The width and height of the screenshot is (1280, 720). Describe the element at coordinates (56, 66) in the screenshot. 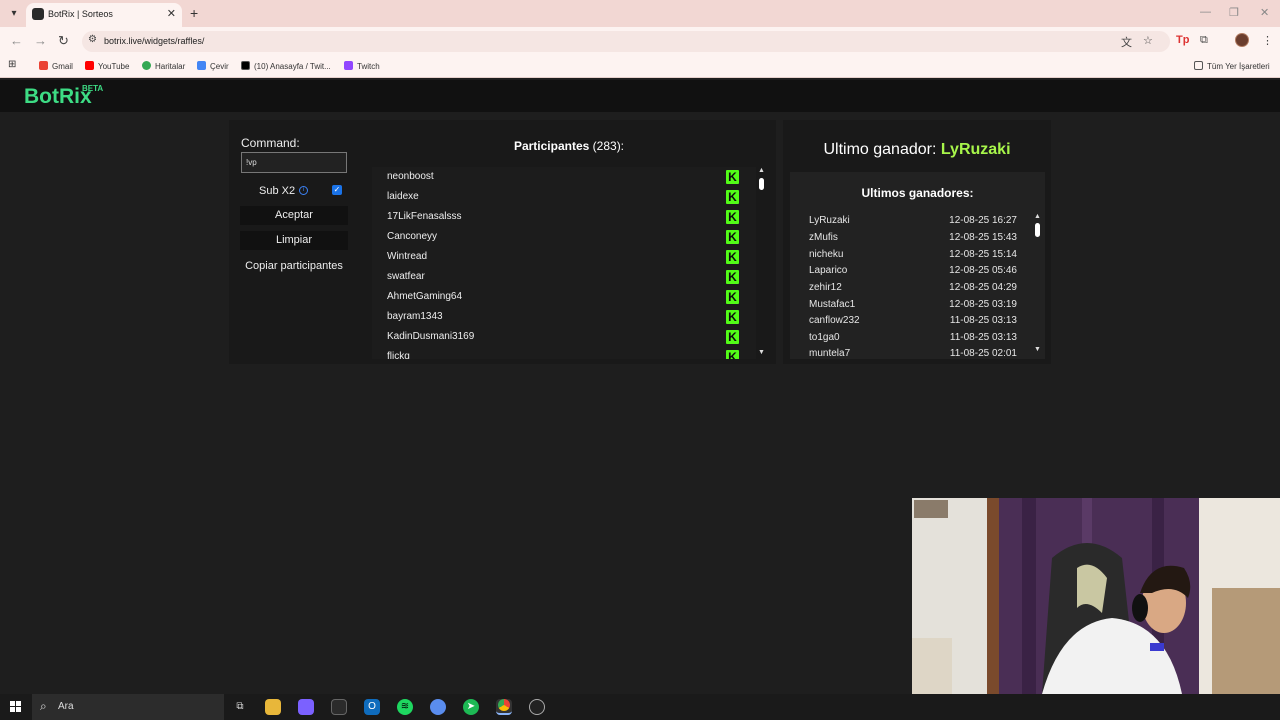

I see `bookmark-gmail: Gmail` at that location.